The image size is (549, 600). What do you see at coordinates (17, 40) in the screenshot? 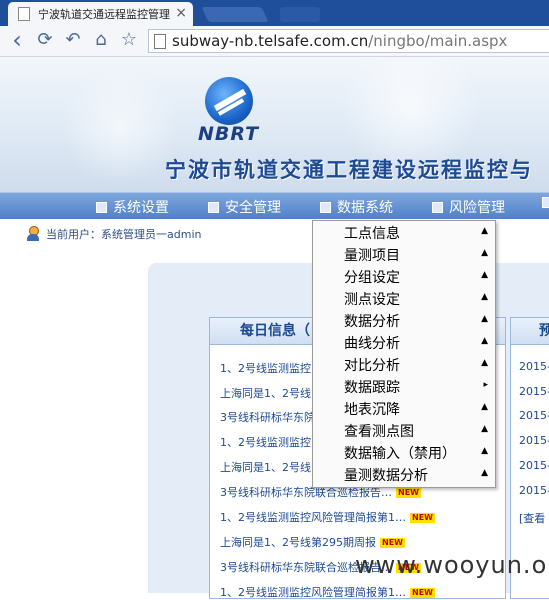
I see `back-icon: ‹` at bounding box center [17, 40].